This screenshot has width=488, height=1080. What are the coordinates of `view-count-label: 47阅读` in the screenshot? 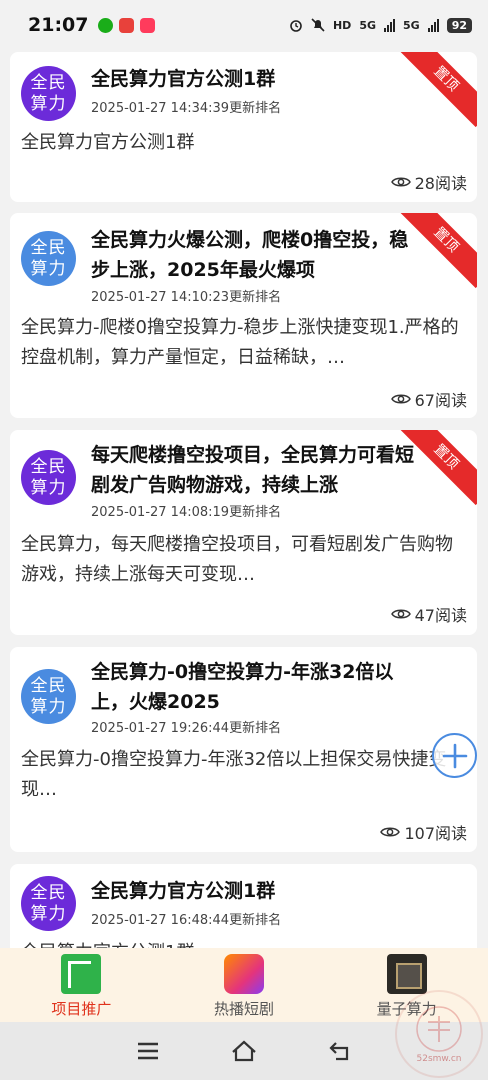 It's located at (440, 615).